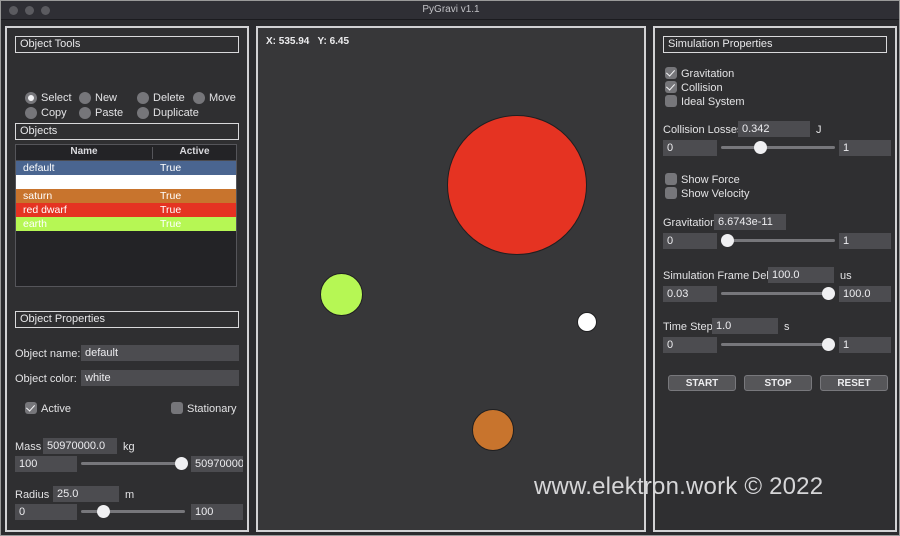  Describe the element at coordinates (708, 74) in the screenshot. I see `checkbox-label-gravitation: Gravitation` at that location.